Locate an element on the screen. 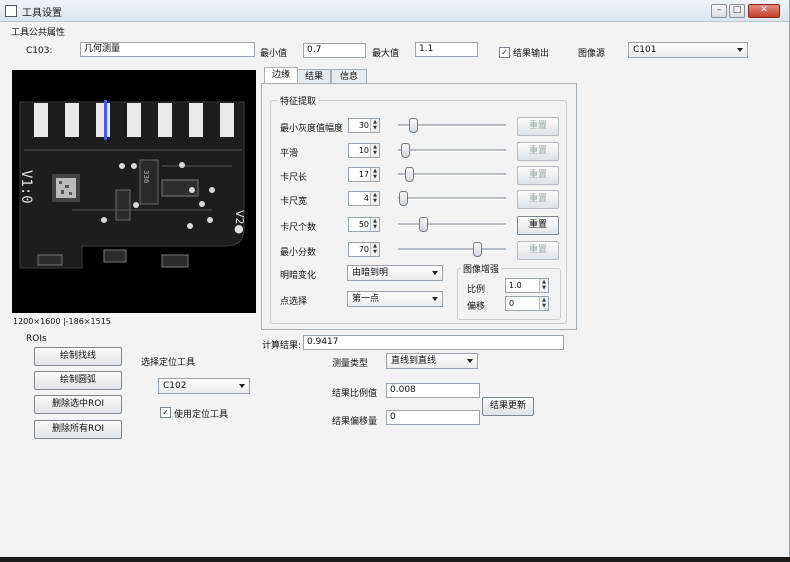 This screenshot has width=790, height=562. feature-row-label: 卡尺个数 is located at coordinates (298, 228).